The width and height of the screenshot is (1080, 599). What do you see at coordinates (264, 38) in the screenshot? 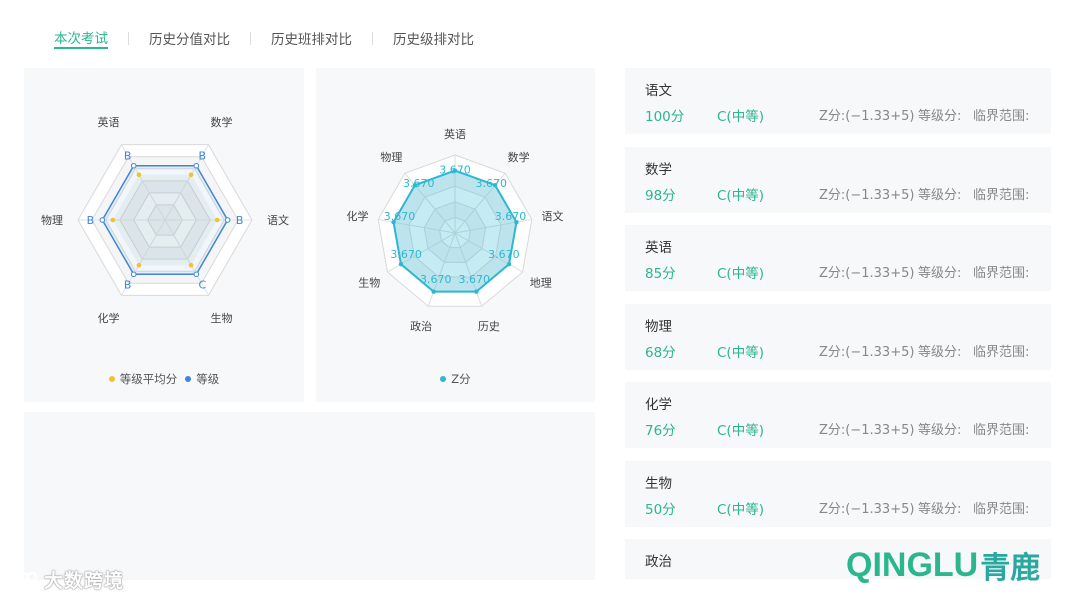
I see `exam-tabs: 本次考试 历史分值对比 历史班排对比 历史级排对比` at bounding box center [264, 38].